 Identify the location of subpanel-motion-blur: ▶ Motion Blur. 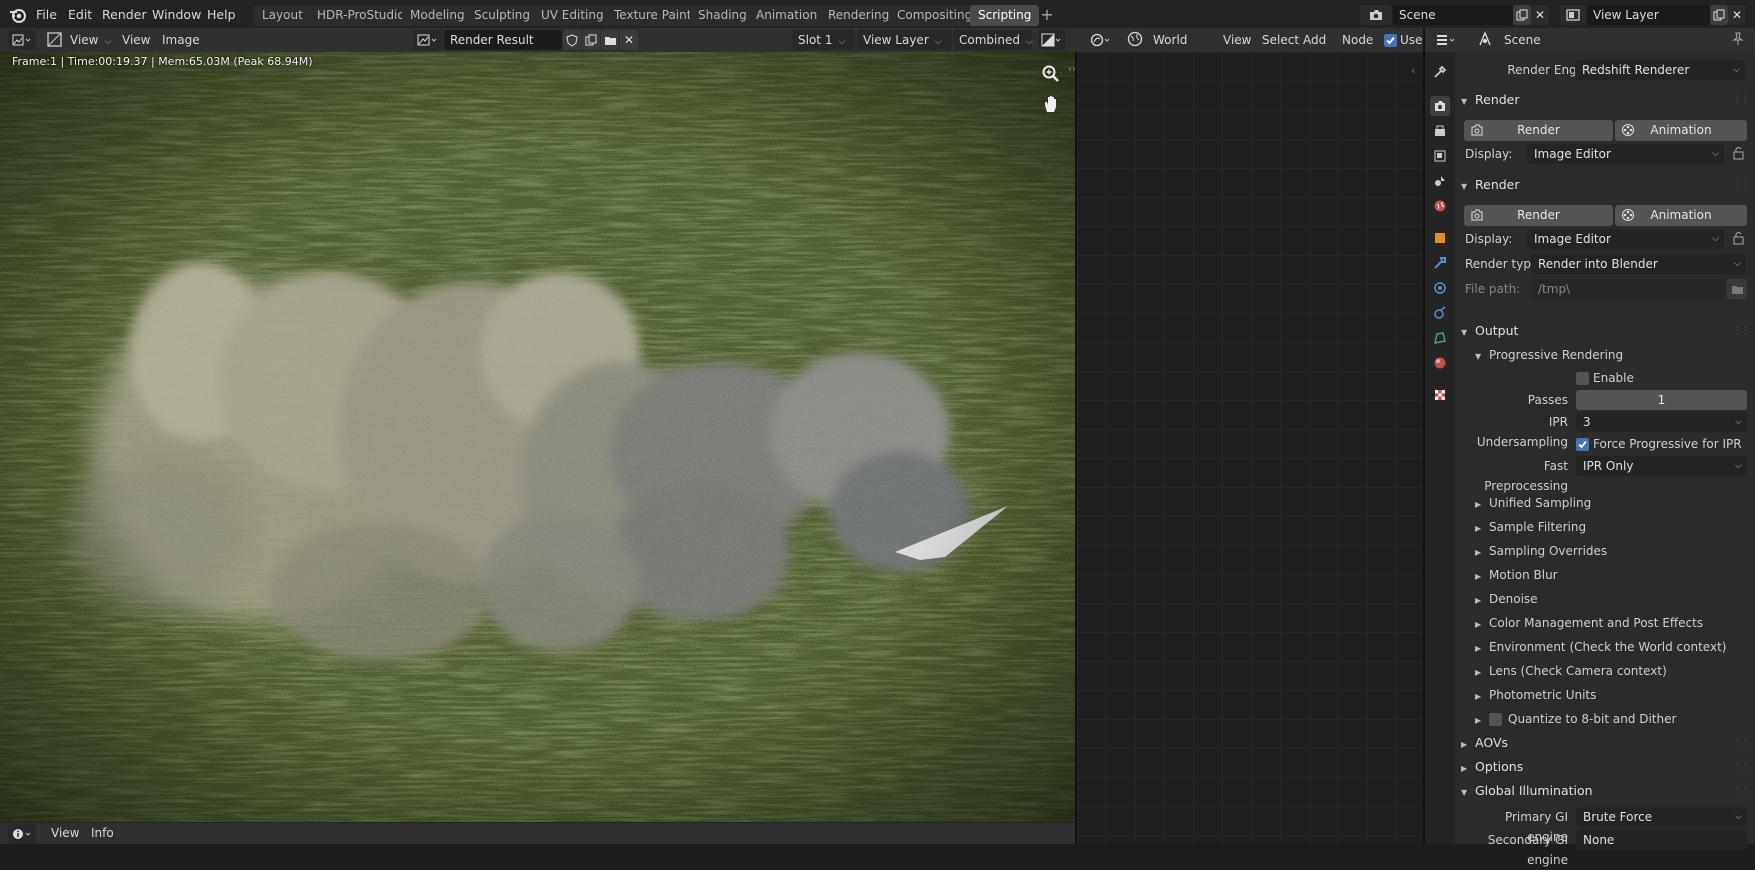
(1516, 575).